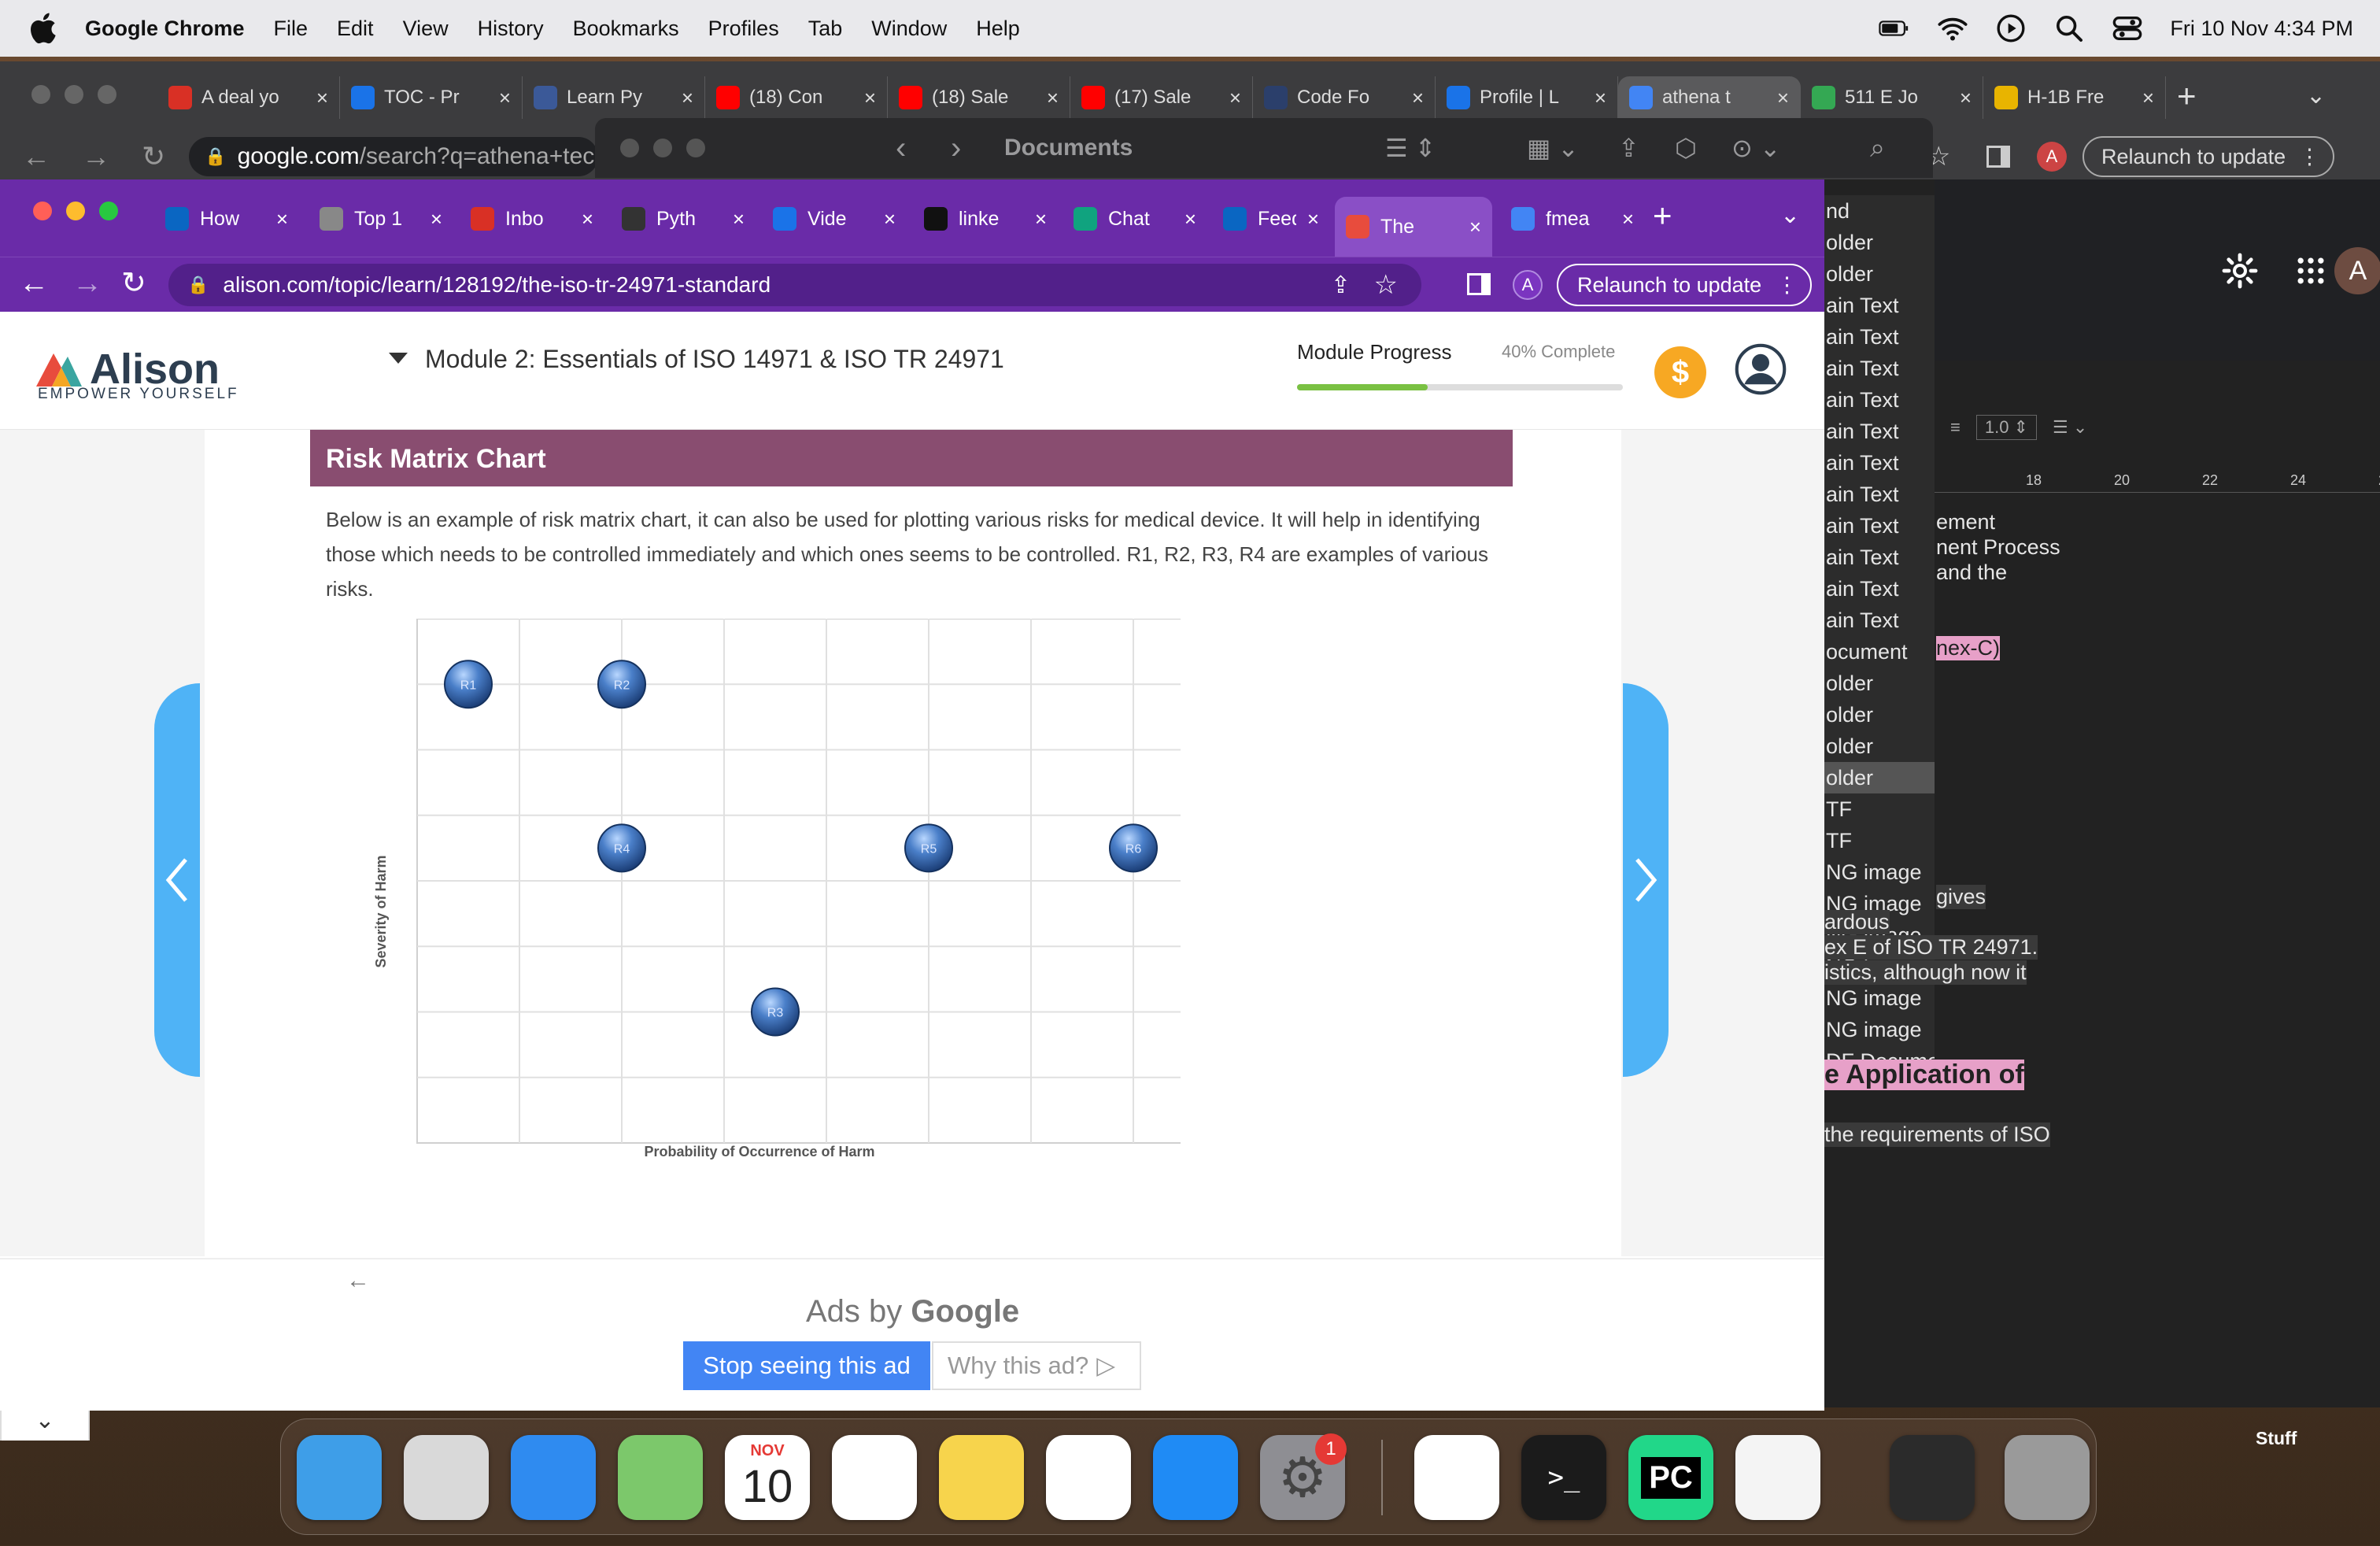  Describe the element at coordinates (532, 219) in the screenshot. I see `front-tab: Inbo ×` at that location.